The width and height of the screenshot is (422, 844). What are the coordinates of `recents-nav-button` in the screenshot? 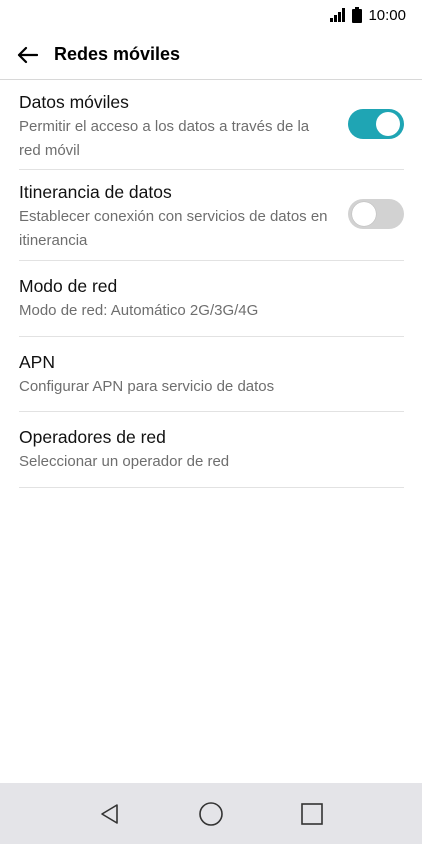 It's located at (312, 814).